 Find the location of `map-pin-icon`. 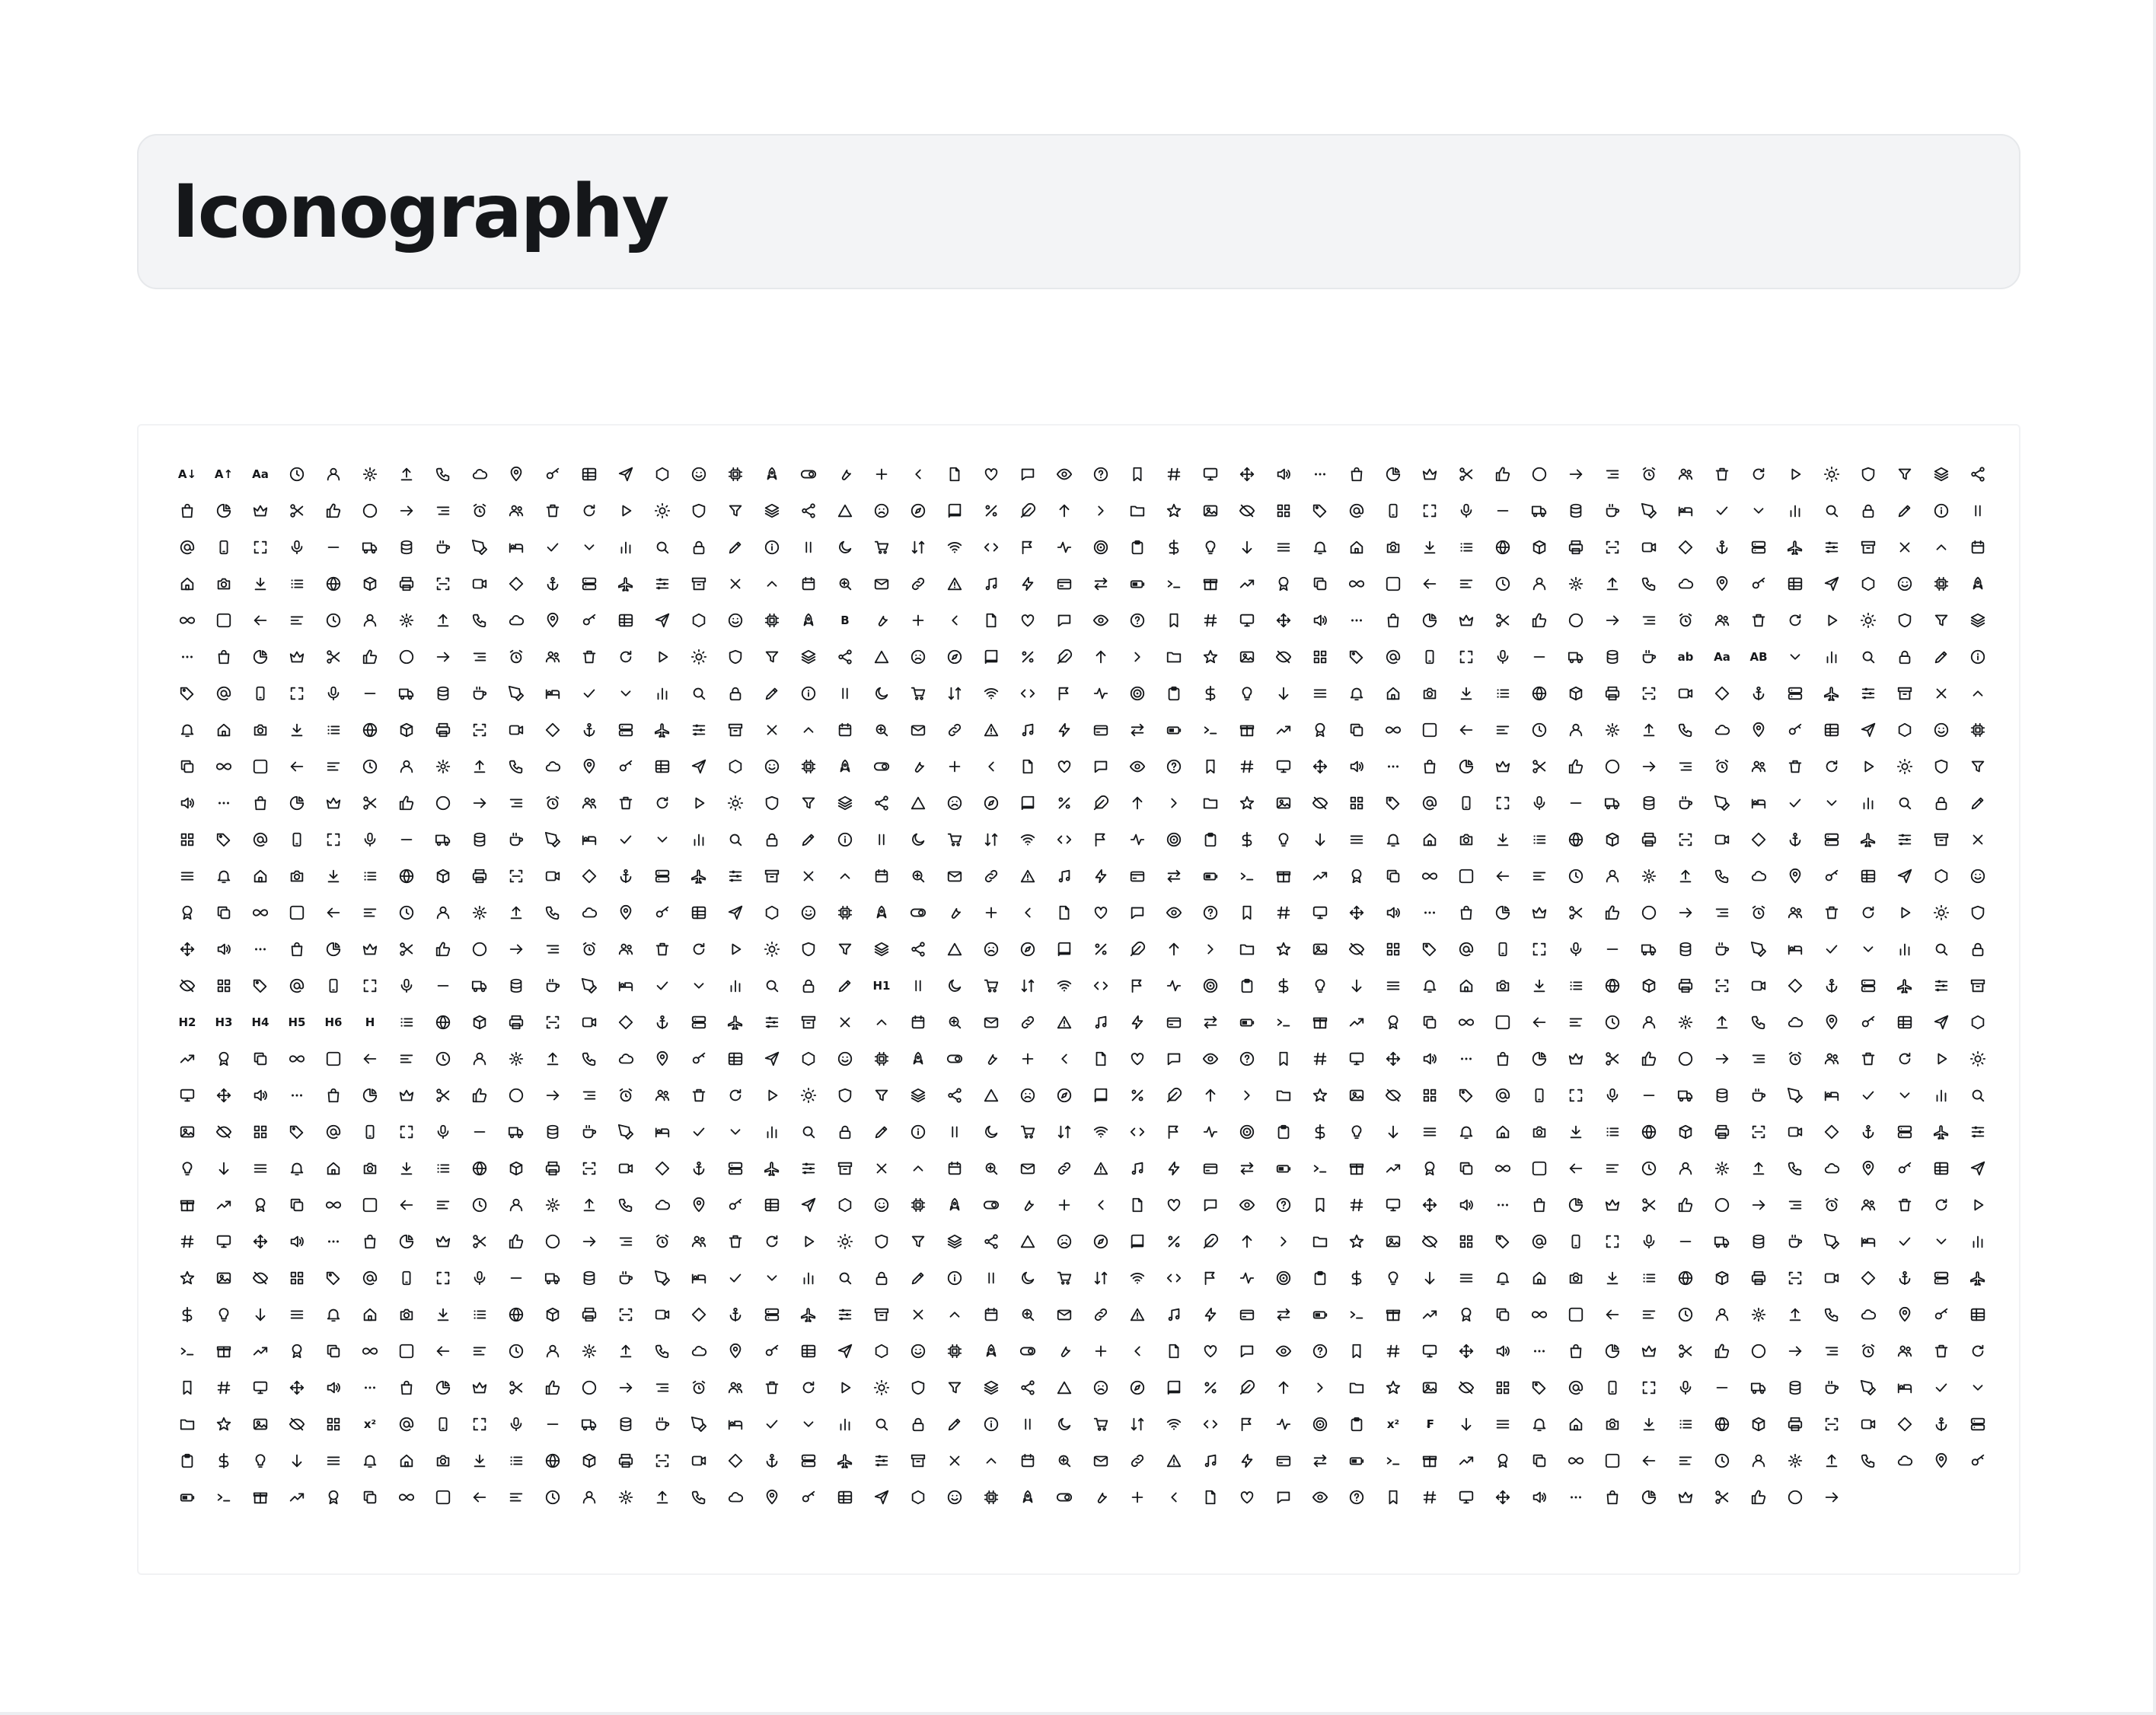

map-pin-icon is located at coordinates (1904, 1314).